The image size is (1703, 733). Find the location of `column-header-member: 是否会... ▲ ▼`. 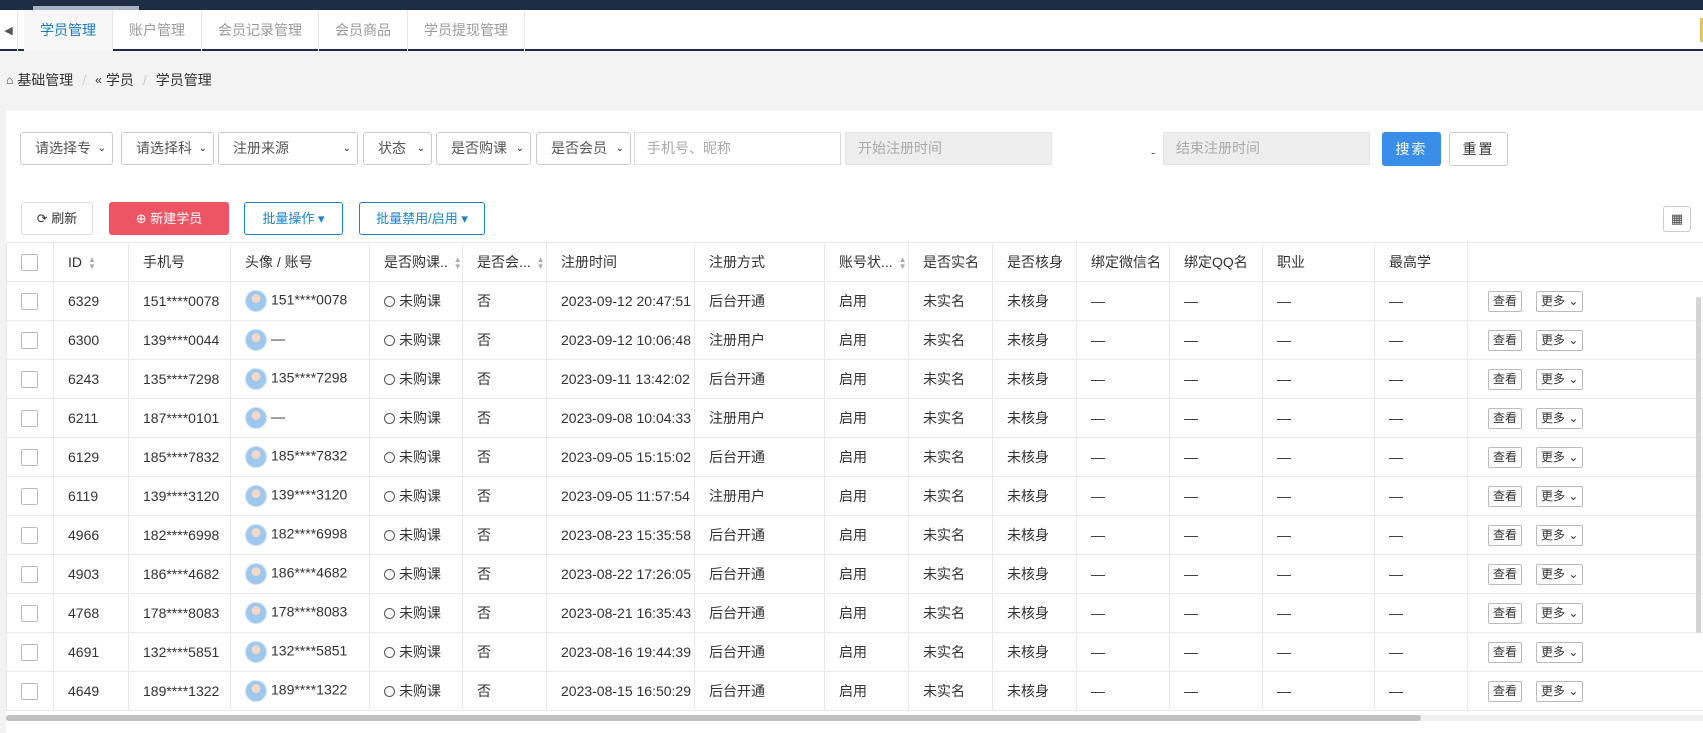

column-header-member: 是否会... ▲ ▼ is located at coordinates (504, 262).